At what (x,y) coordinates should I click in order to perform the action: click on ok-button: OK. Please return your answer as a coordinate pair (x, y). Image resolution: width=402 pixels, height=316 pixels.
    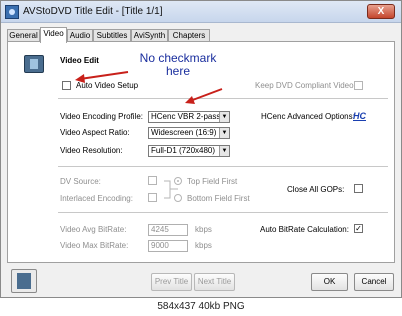
    Looking at the image, I should click on (329, 282).